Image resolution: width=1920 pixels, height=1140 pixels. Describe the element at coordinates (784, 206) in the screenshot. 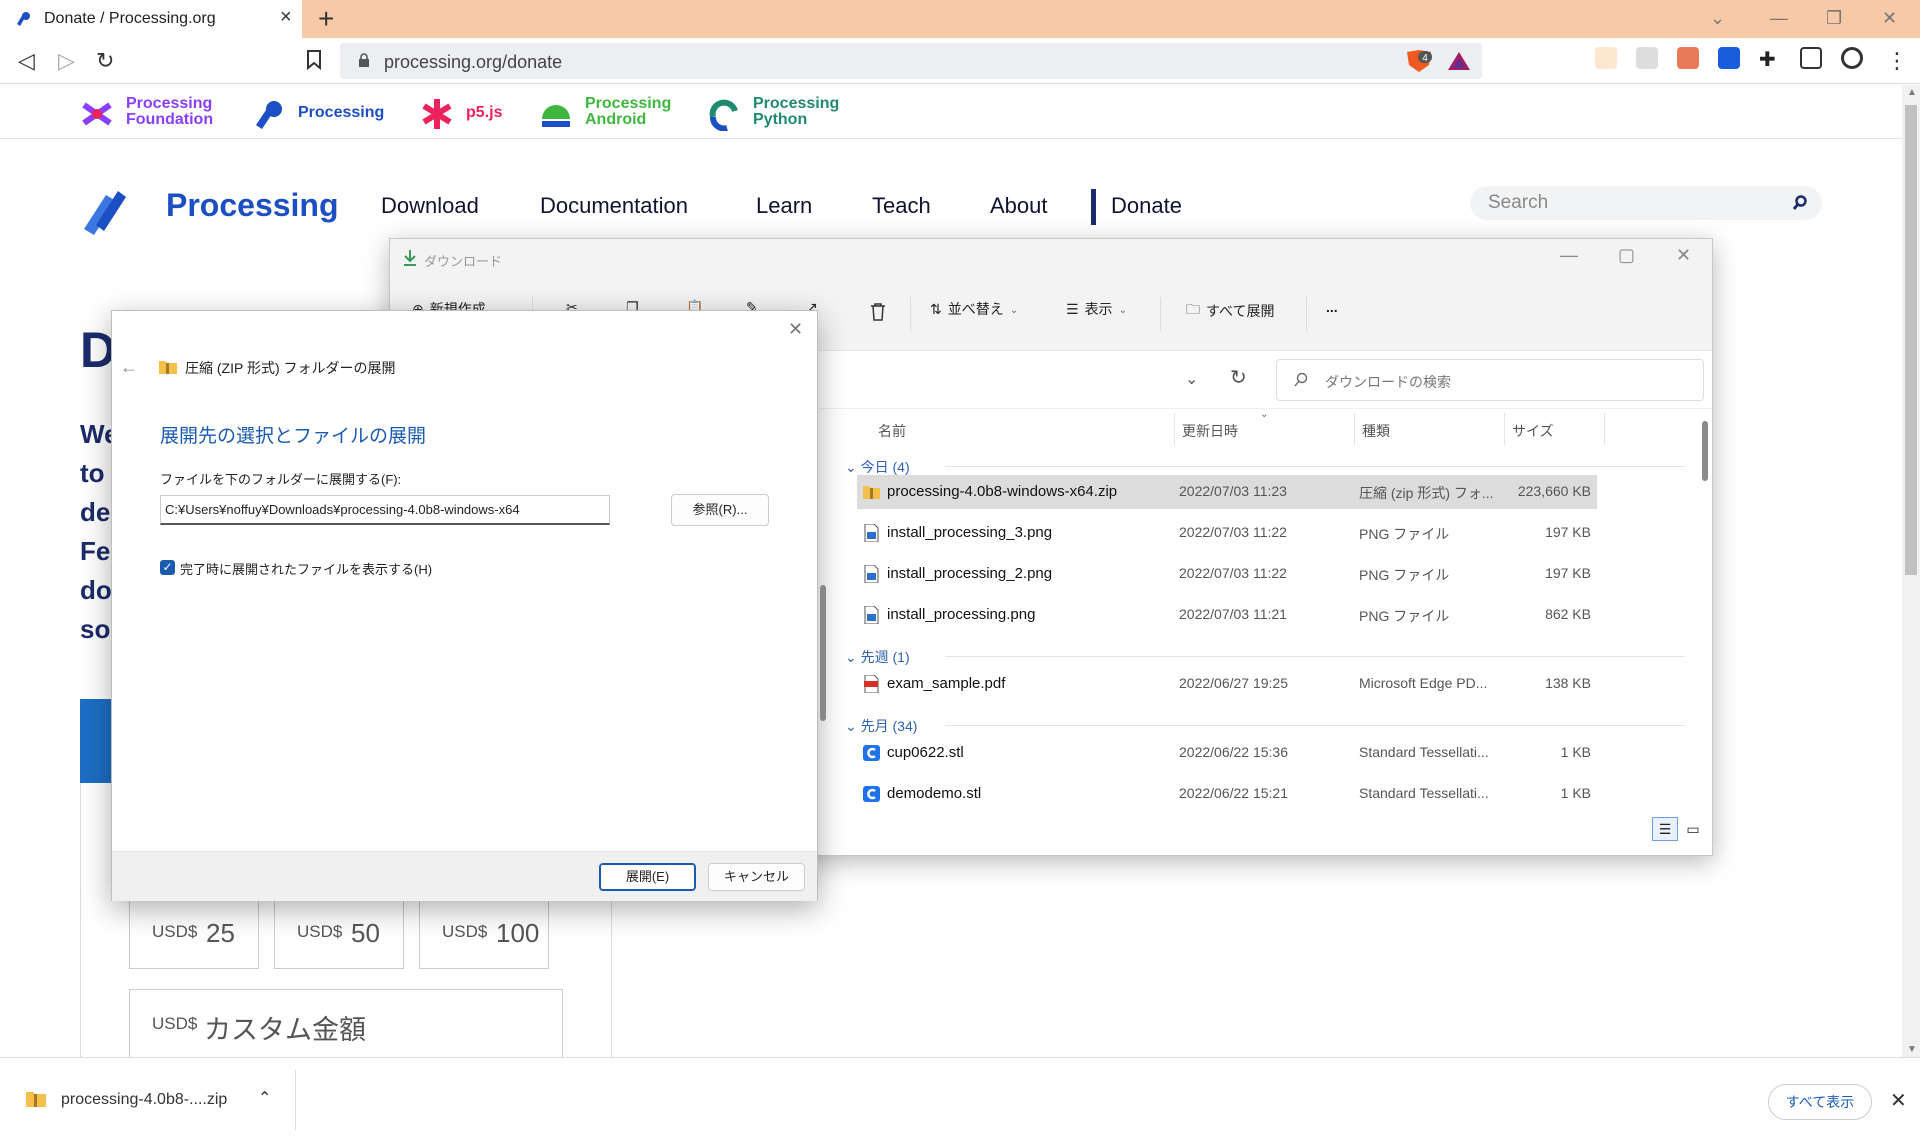

I see `nav-learn: Learn` at that location.